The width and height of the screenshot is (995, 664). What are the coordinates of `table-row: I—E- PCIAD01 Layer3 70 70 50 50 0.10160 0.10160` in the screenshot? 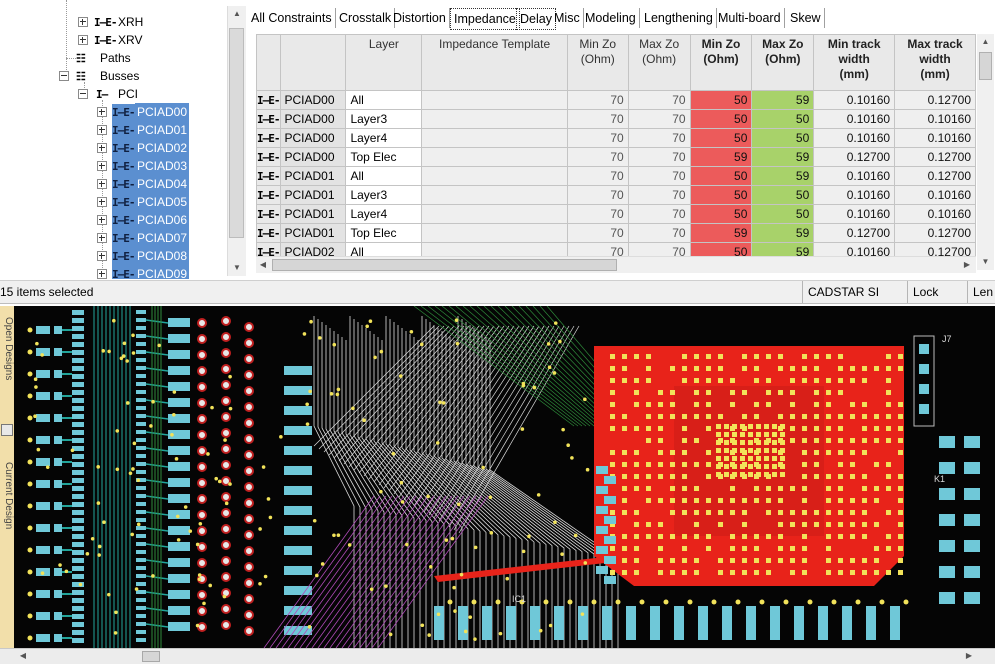 It's located at (616, 195).